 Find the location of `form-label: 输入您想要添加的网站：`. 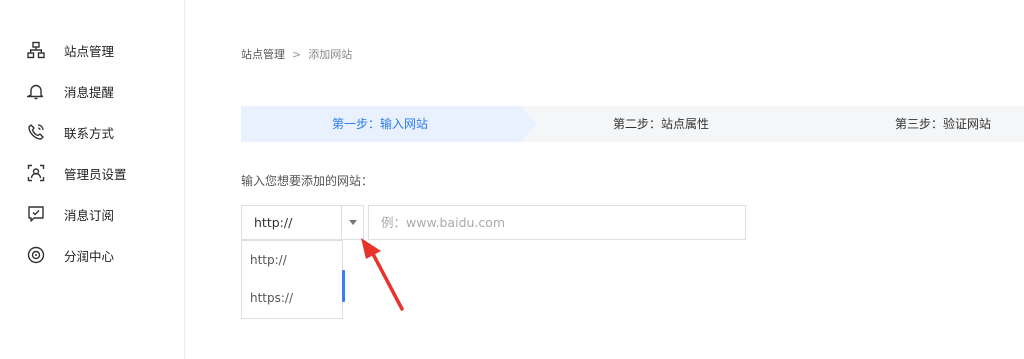

form-label: 输入您想要添加的网站： is located at coordinates (307, 181).